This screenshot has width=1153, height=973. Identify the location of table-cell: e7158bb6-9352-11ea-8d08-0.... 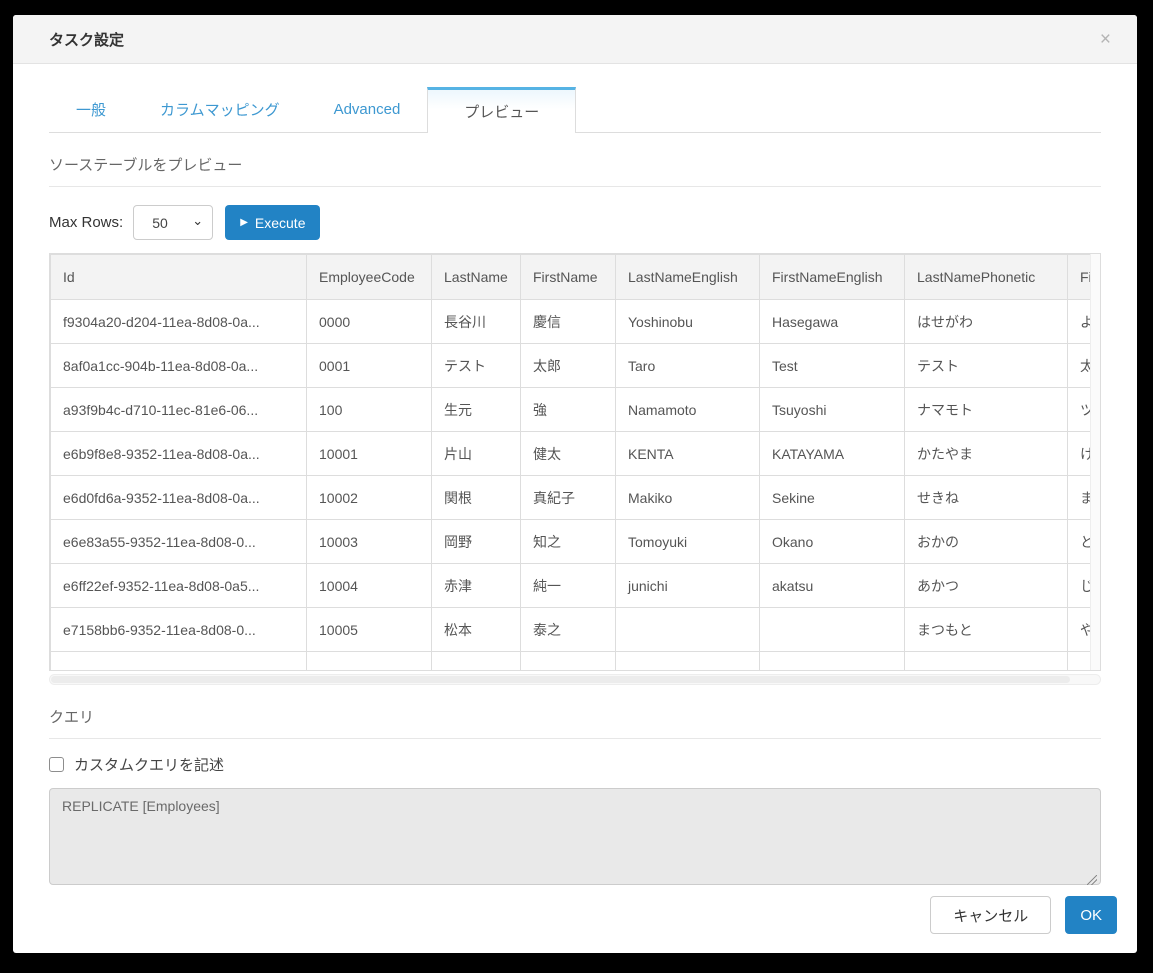
(178, 629).